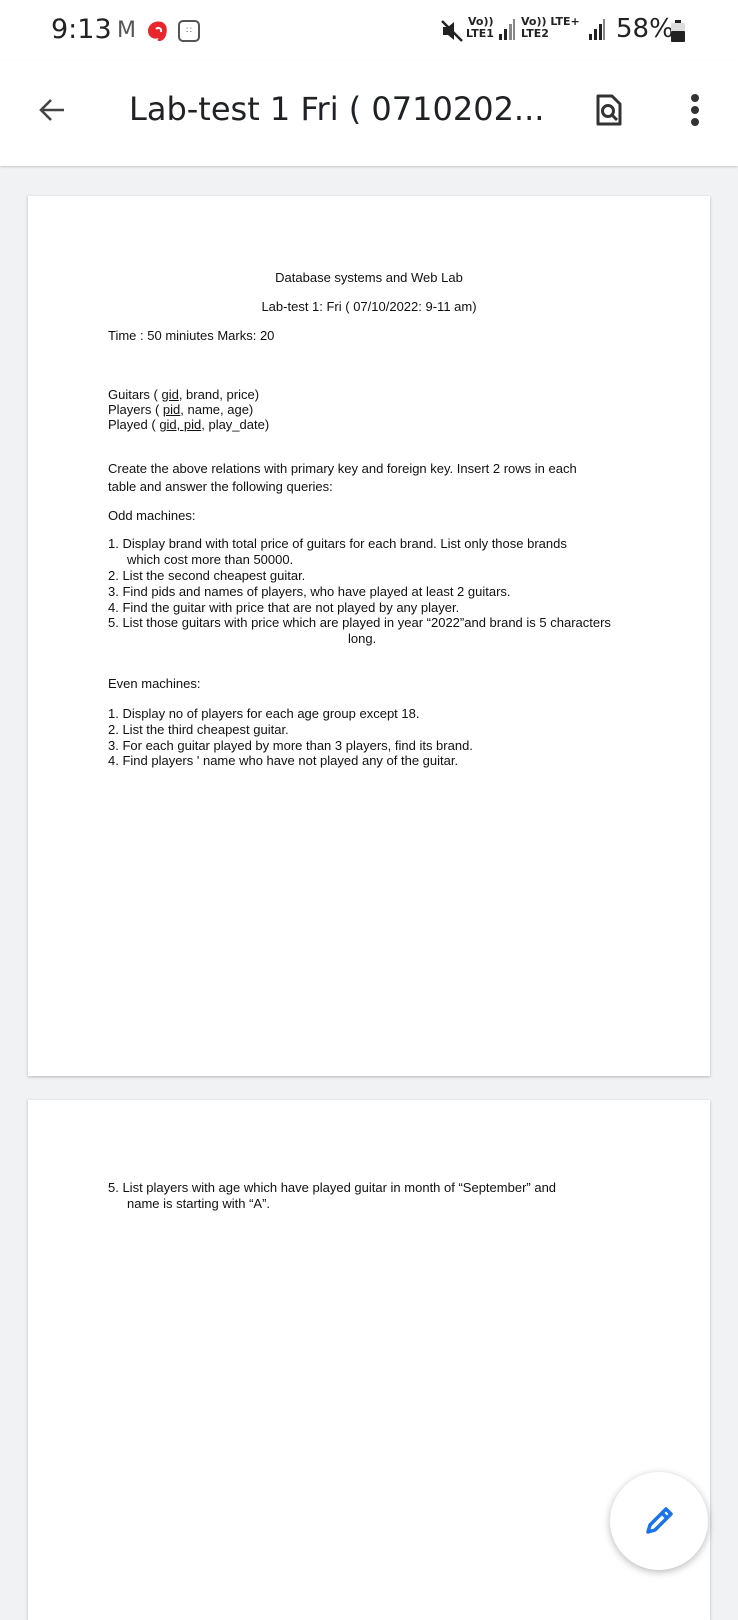  What do you see at coordinates (210, 559) in the screenshot?
I see `odd-item-1-cont: which cost more than 50000.` at bounding box center [210, 559].